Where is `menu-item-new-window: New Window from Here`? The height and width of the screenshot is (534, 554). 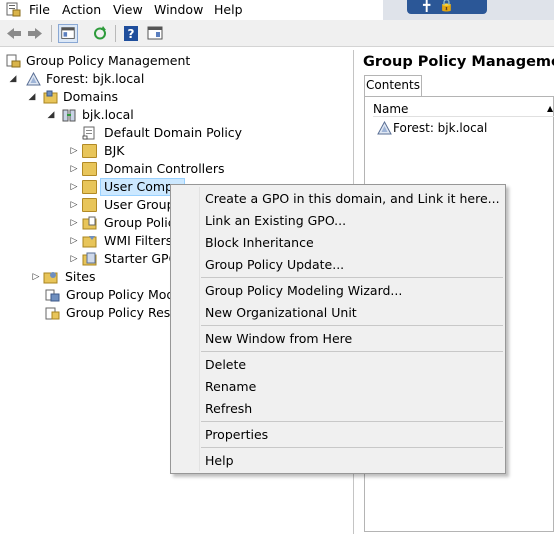 menu-item-new-window: New Window from Here is located at coordinates (278, 339).